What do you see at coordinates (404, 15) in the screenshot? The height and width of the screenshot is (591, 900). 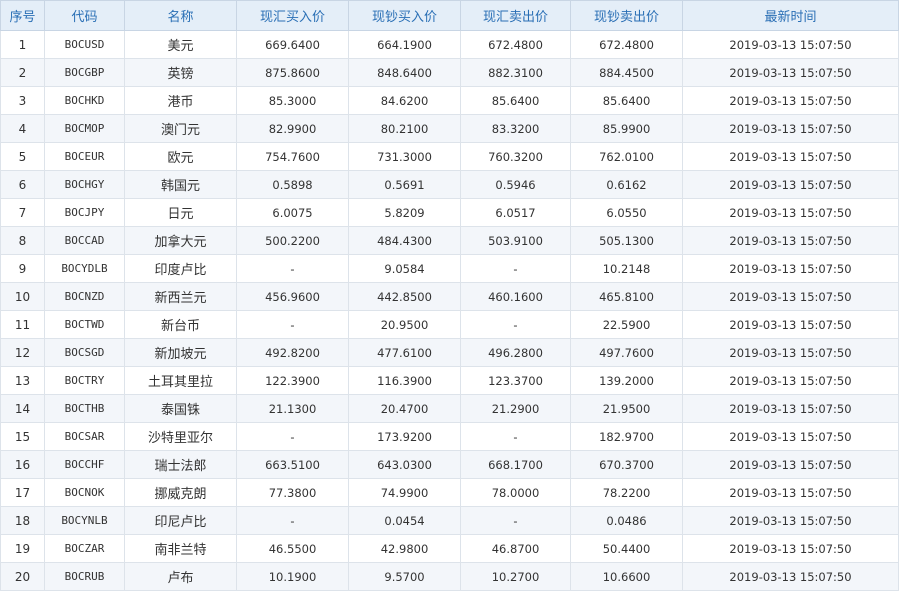 I see `column-header-cash-buy: 现钞买入价` at bounding box center [404, 15].